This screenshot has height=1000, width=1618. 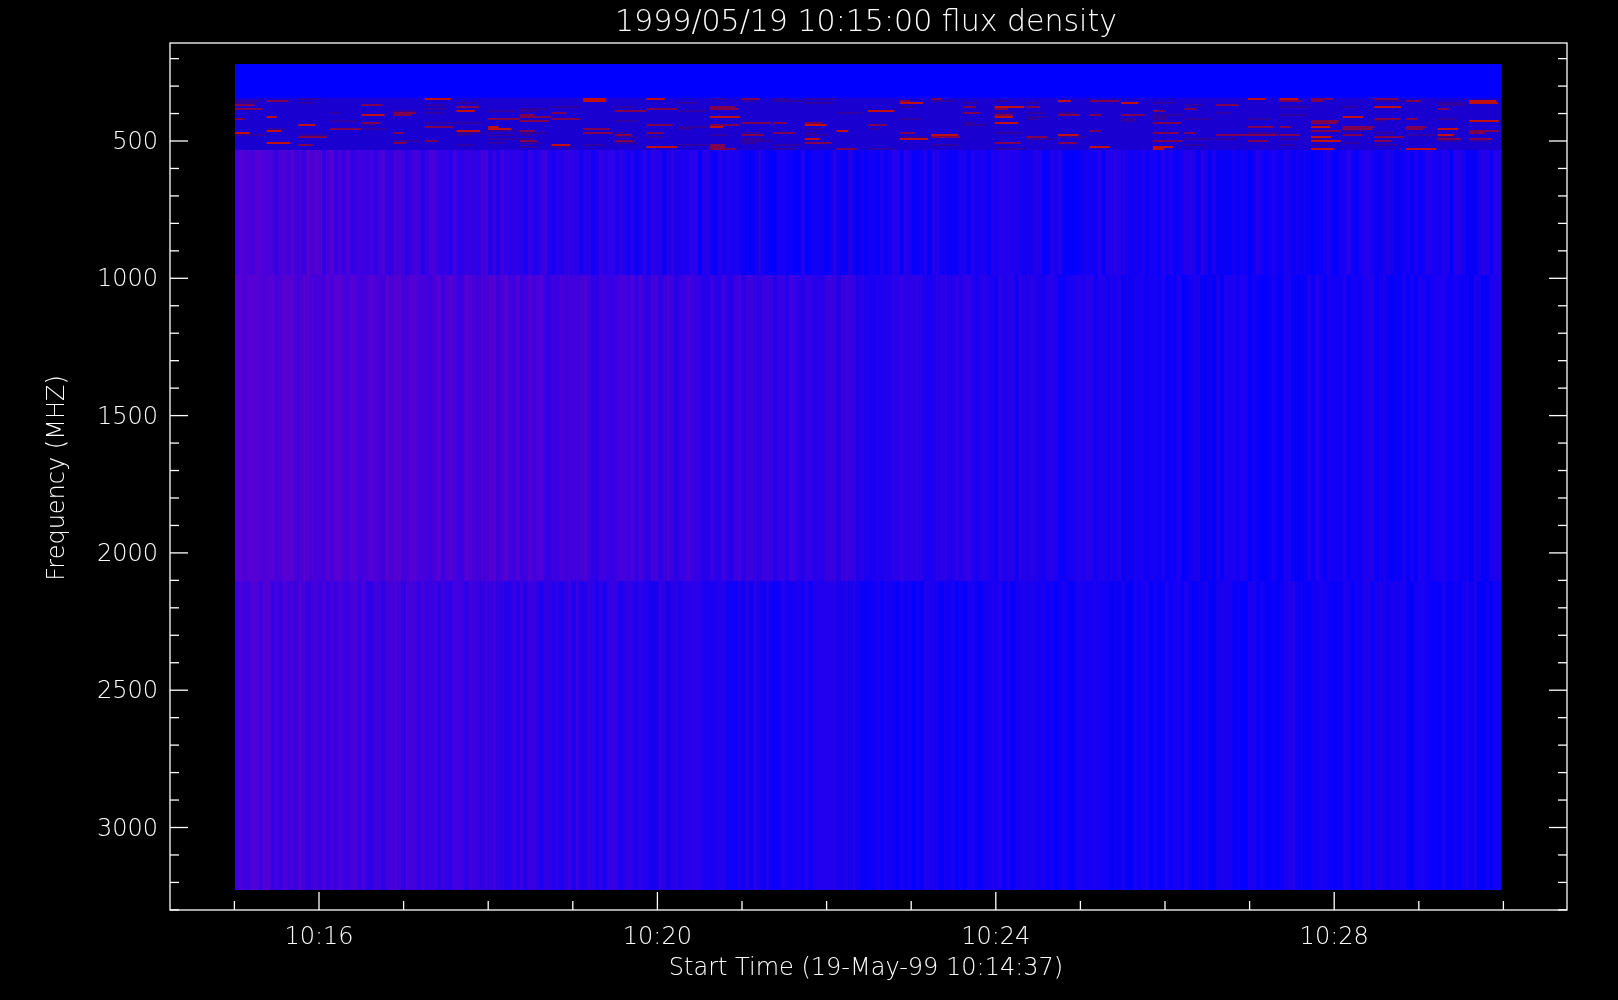 I want to click on plot-title: 1999/05/19 10:15:00 flux density, so click(x=866, y=20).